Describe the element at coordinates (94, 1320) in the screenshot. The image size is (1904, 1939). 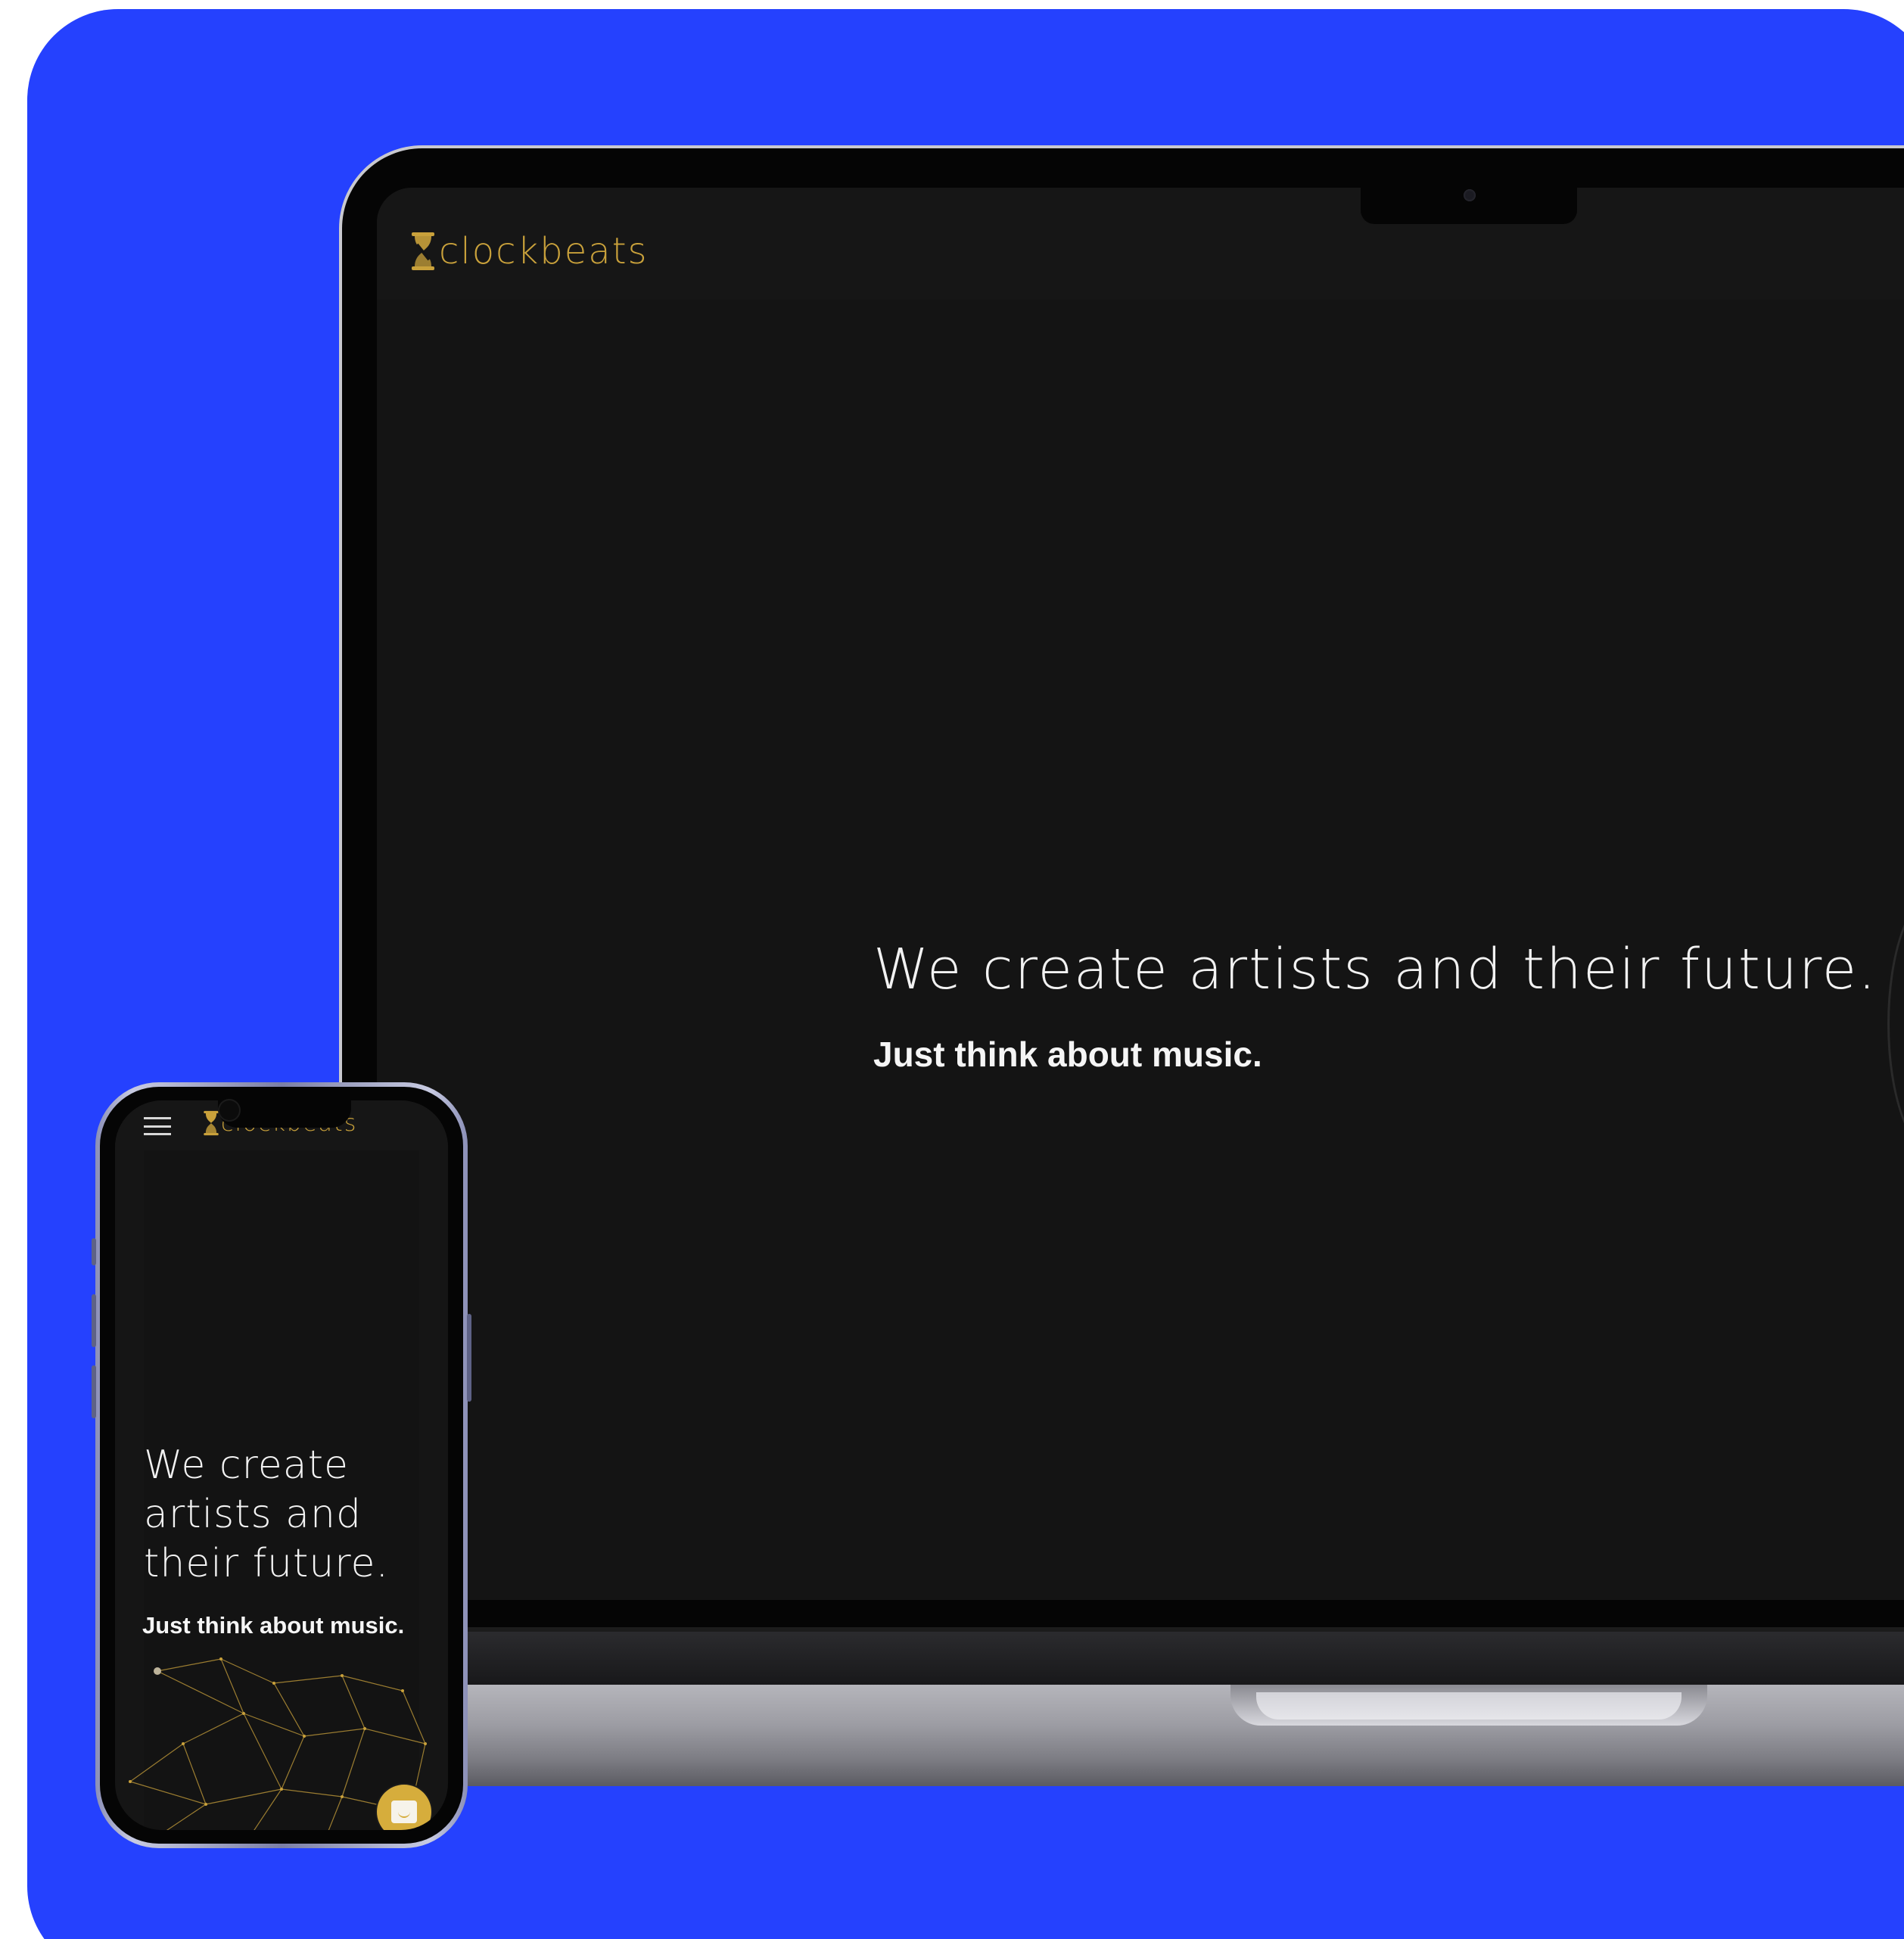
I see `phone-volume-up-button` at that location.